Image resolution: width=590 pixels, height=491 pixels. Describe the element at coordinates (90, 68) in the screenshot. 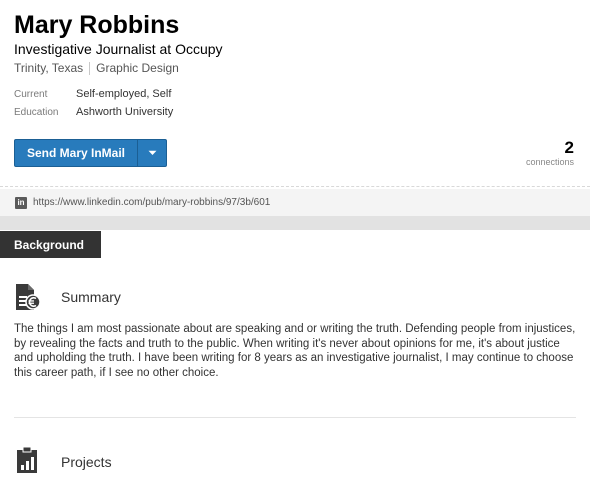

I see `divider` at that location.